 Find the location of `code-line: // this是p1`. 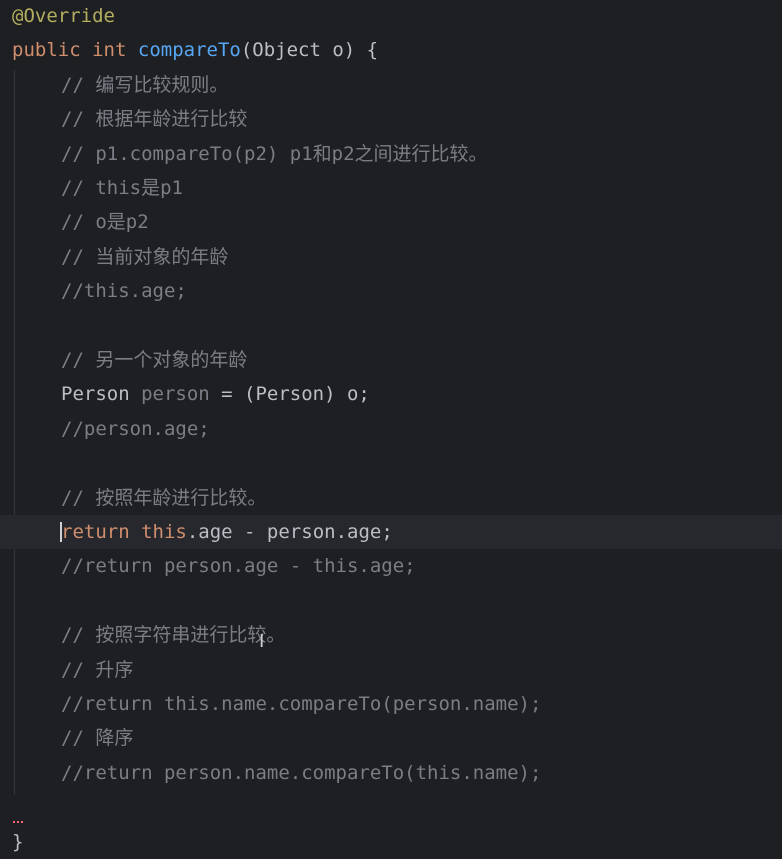

code-line: // this是p1 is located at coordinates (391, 188).